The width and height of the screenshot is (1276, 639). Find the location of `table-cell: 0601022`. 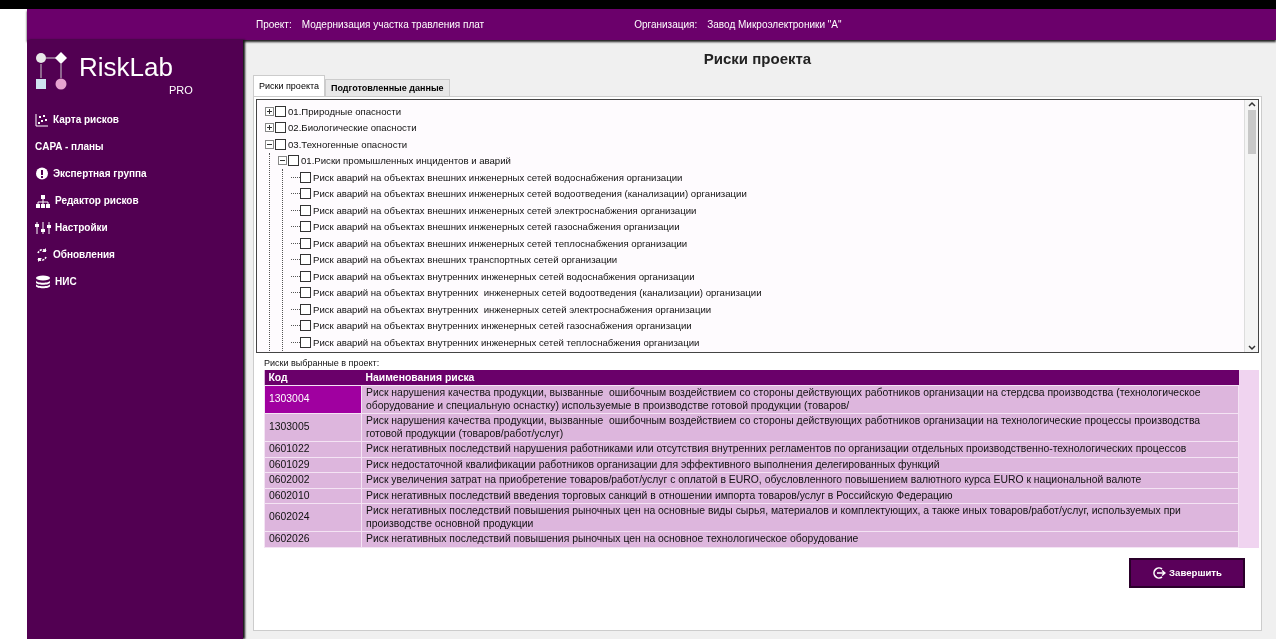

table-cell: 0601022 is located at coordinates (313, 449).